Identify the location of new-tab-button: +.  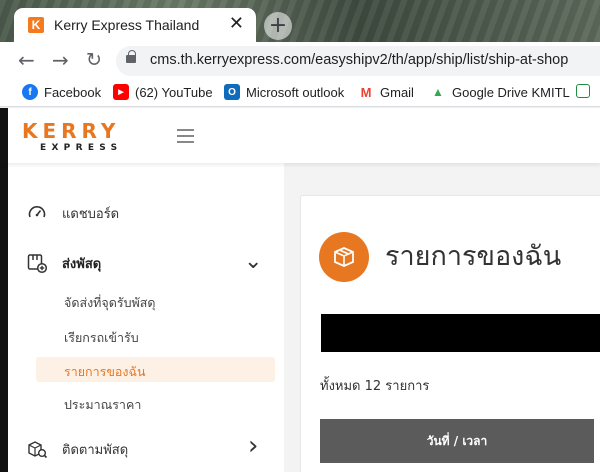
(278, 26).